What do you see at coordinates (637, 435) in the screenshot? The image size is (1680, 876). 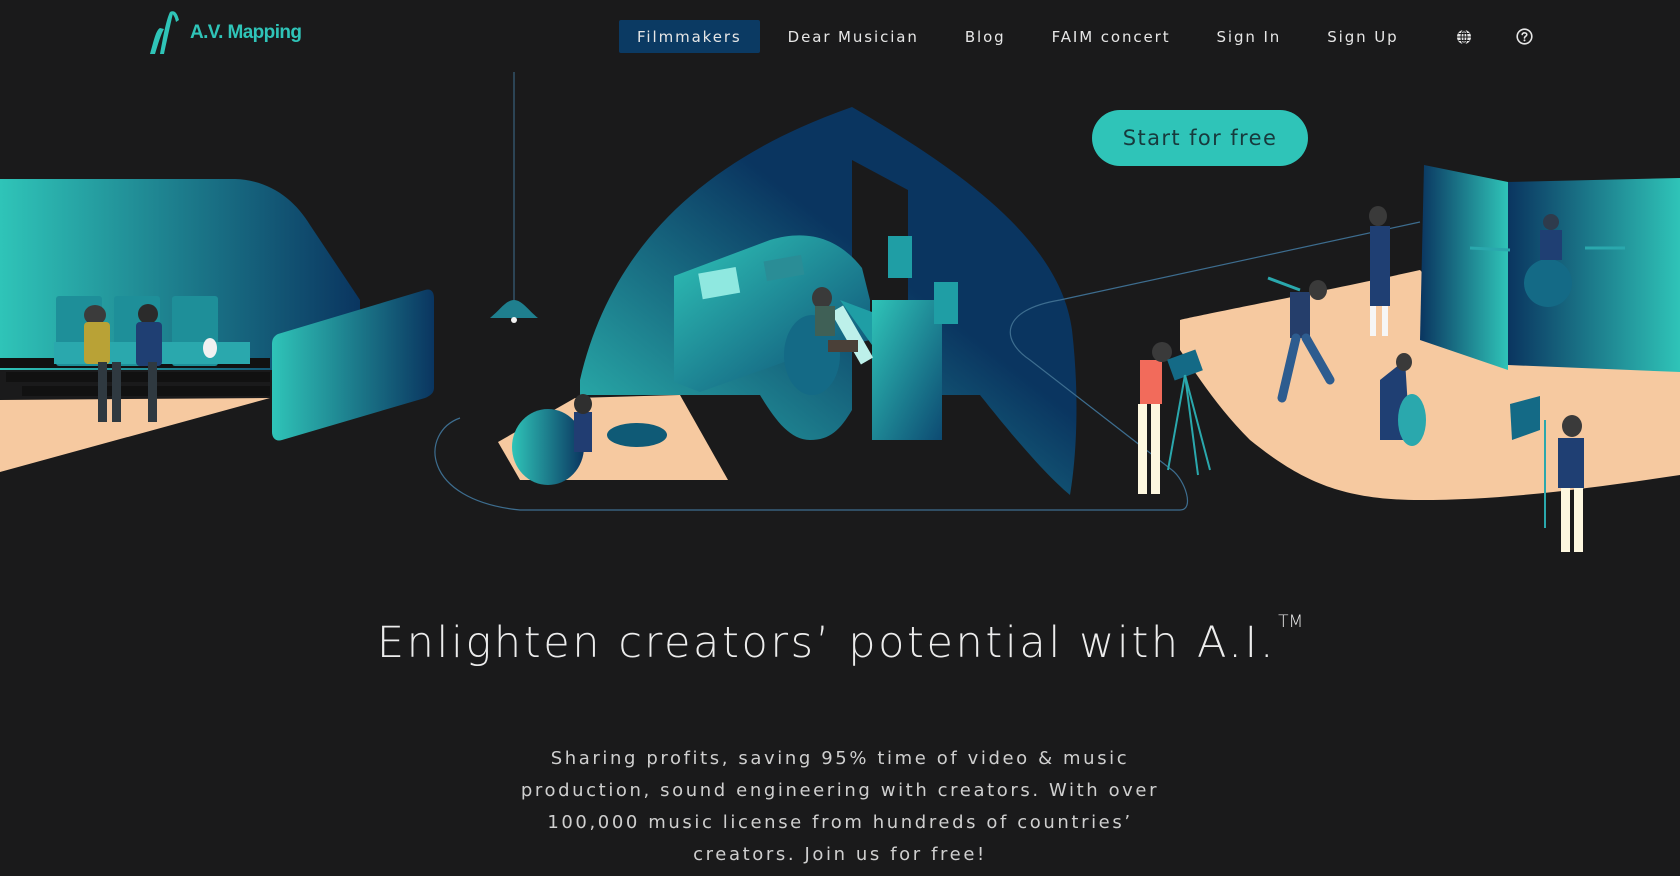 I see `coffee-table` at bounding box center [637, 435].